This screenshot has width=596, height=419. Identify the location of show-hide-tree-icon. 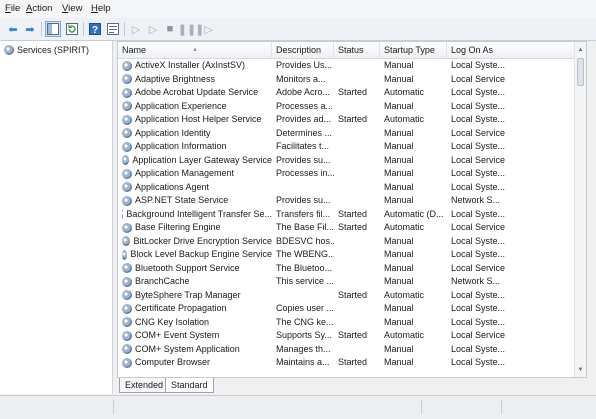
(53, 29).